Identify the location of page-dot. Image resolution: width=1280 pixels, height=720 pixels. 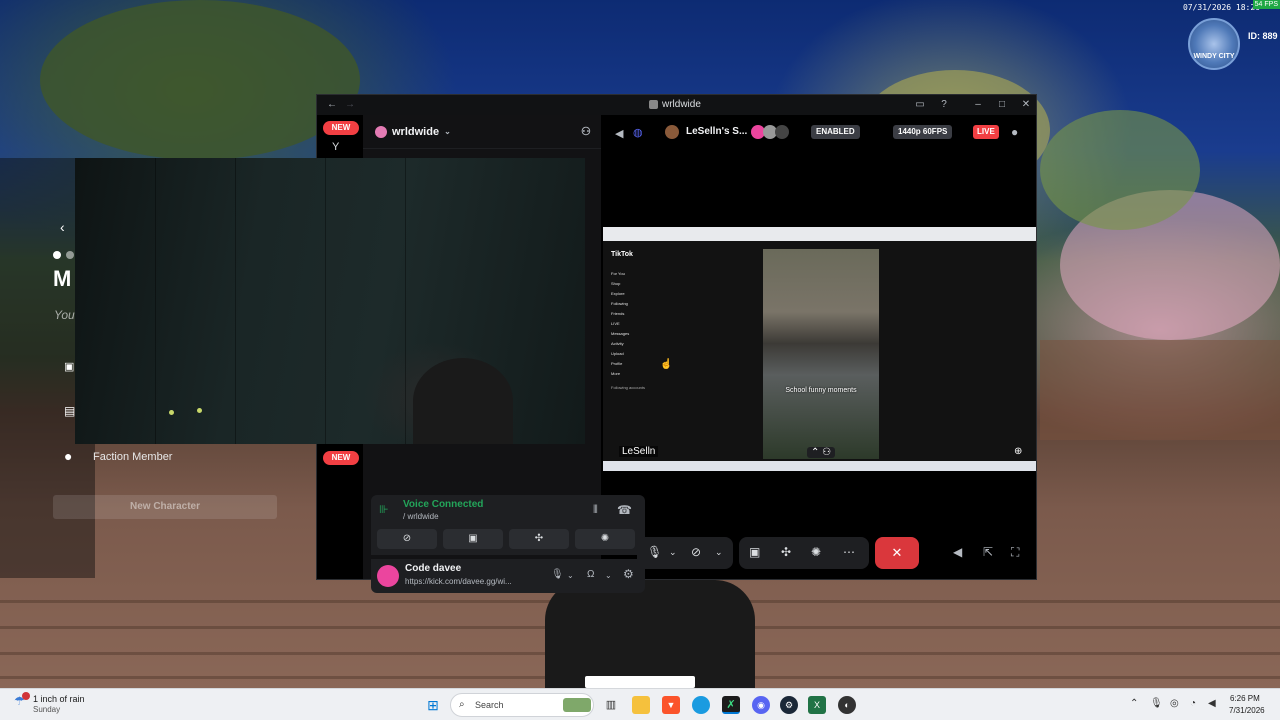
(70, 255).